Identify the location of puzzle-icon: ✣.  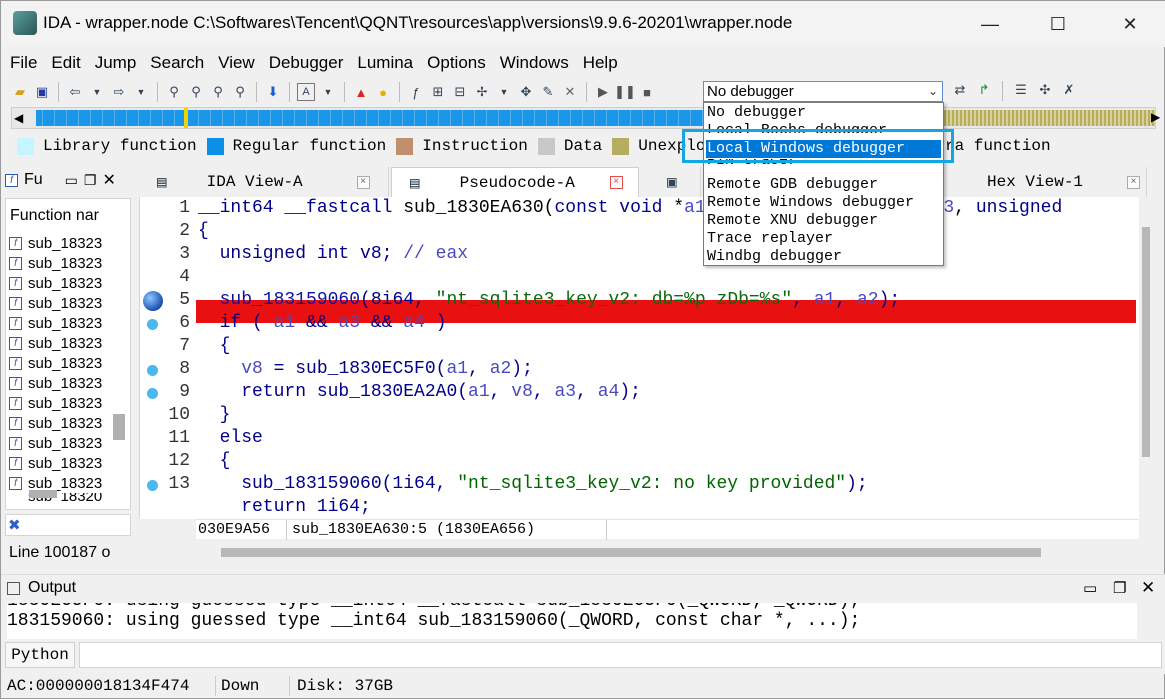
(1045, 90).